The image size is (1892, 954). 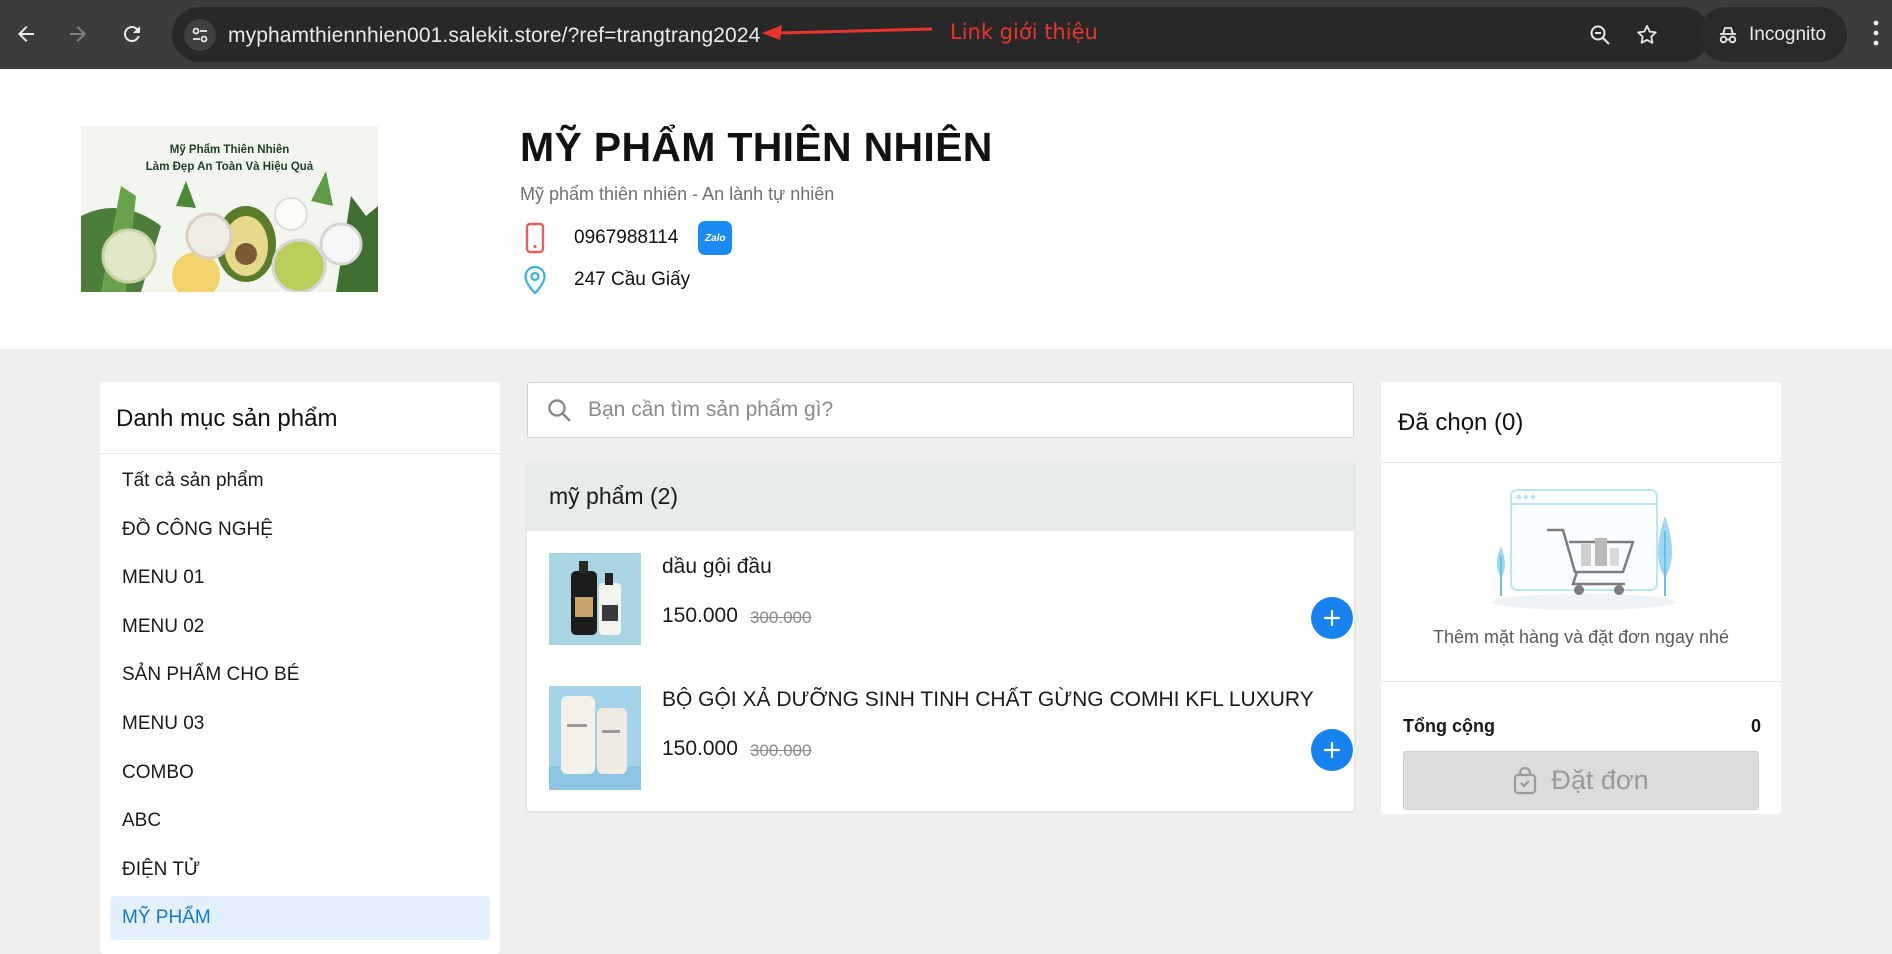 What do you see at coordinates (756, 147) in the screenshot?
I see `store-title: MỸ PHẨM THIÊN NHIÊN` at bounding box center [756, 147].